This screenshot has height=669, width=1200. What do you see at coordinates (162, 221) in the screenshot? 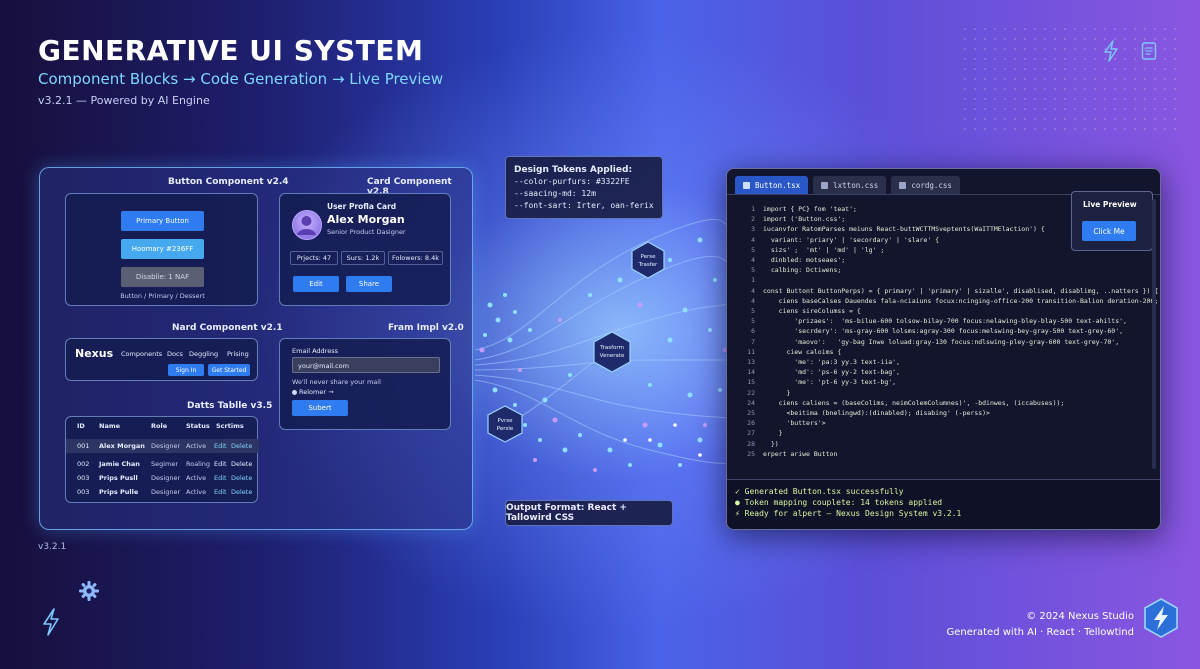
I see `primary-button: Primary Button` at bounding box center [162, 221].